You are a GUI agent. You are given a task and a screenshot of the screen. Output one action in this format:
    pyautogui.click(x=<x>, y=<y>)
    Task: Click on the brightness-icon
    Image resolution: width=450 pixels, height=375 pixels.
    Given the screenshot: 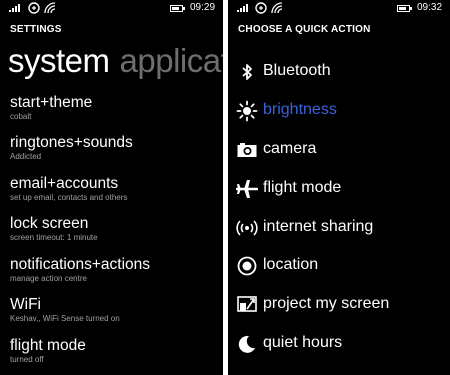 What is the action you would take?
    pyautogui.click(x=247, y=111)
    